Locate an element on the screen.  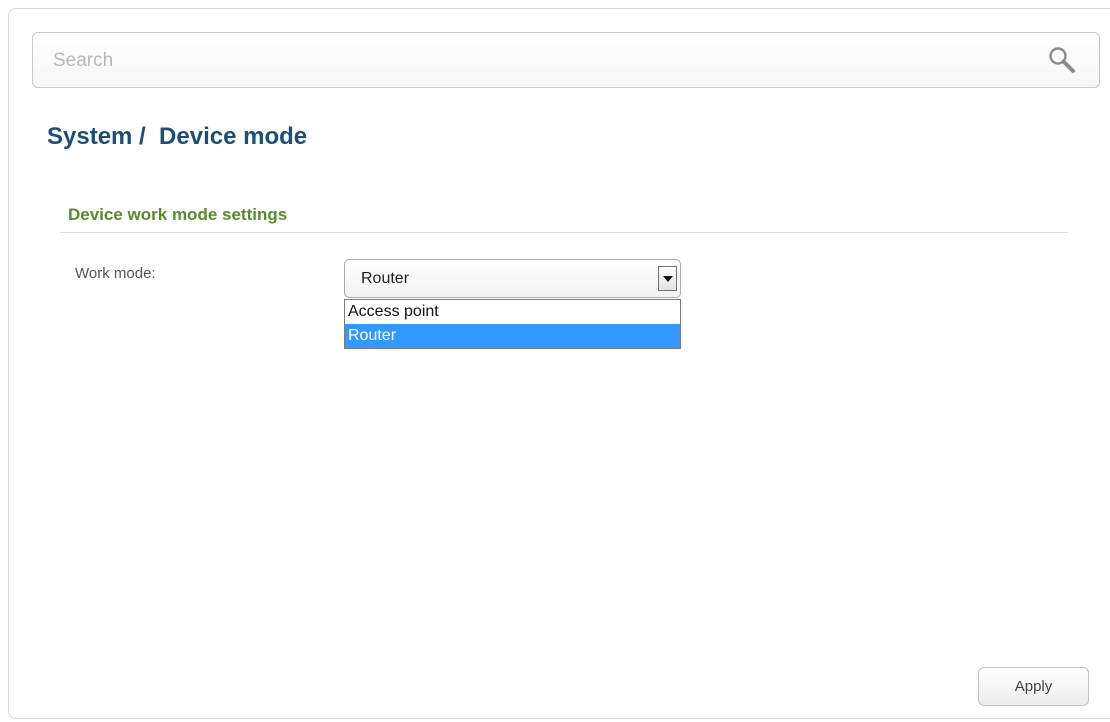
chevron-down-icon is located at coordinates (667, 278).